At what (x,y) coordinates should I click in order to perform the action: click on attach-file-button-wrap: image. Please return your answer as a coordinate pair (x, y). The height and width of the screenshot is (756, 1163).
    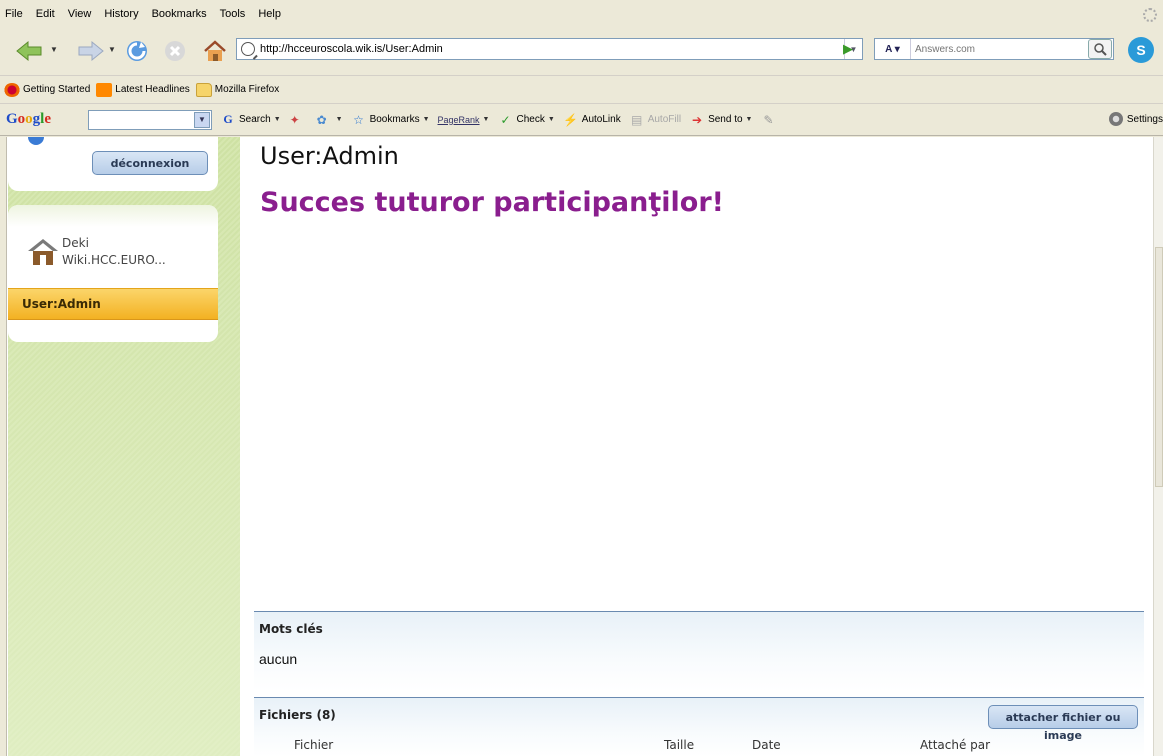
    Looking at the image, I should click on (1063, 735).